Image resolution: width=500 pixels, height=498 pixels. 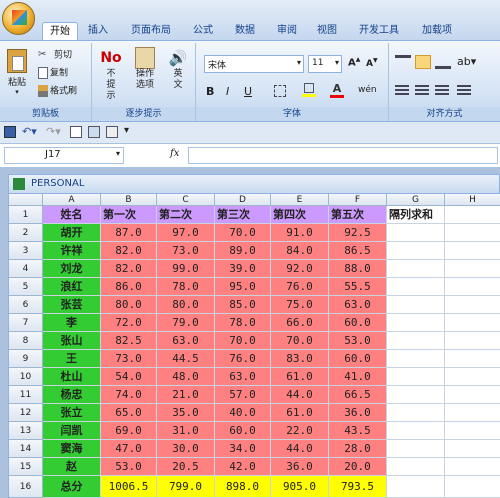 I want to click on score-cell: 91.0, so click(x=300, y=233).